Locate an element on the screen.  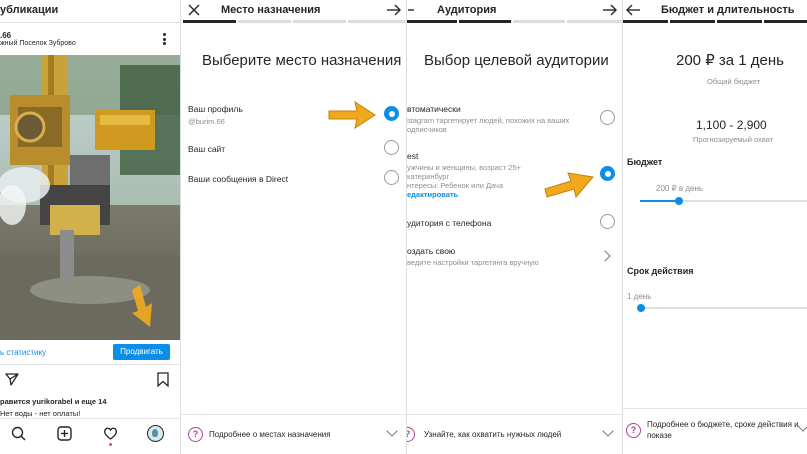
post-photo is located at coordinates (90, 197).